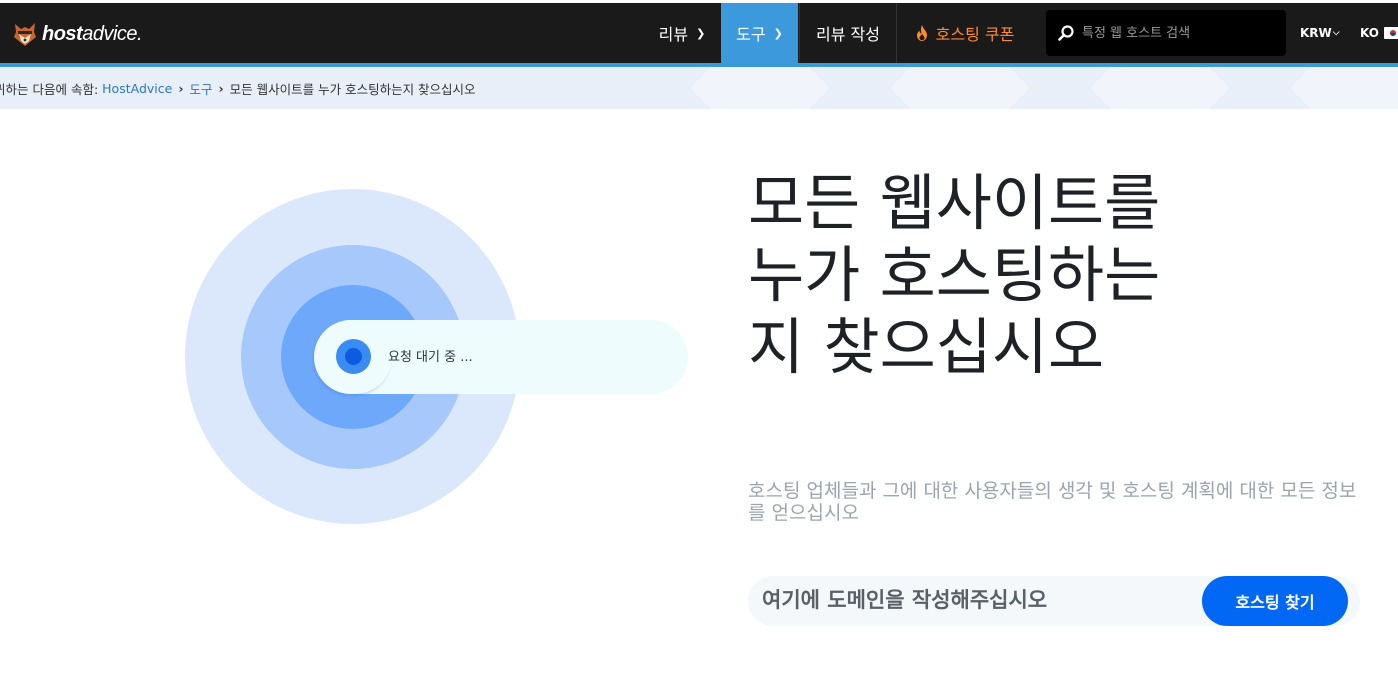 The width and height of the screenshot is (1398, 690). Describe the element at coordinates (1336, 33) in the screenshot. I see `chevron-down-icon: ⌵` at that location.